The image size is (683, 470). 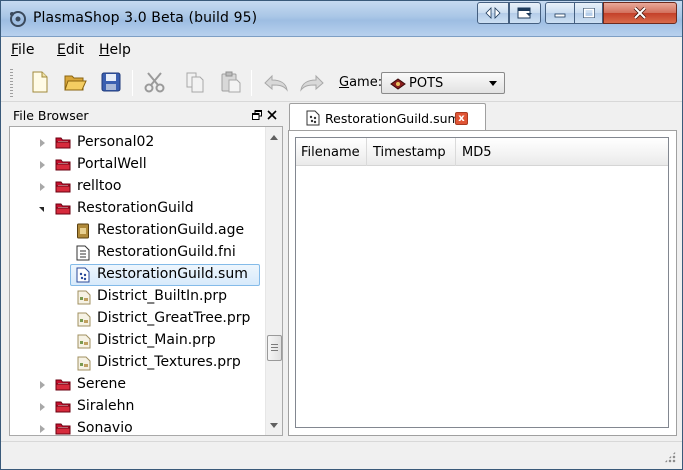 I want to click on tree-folder-item: Personal02, so click(x=138, y=143).